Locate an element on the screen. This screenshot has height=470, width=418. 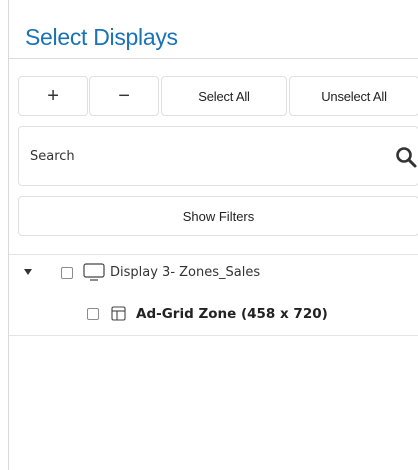
tree-item-label: Display 3- Zones_Sales is located at coordinates (185, 272).